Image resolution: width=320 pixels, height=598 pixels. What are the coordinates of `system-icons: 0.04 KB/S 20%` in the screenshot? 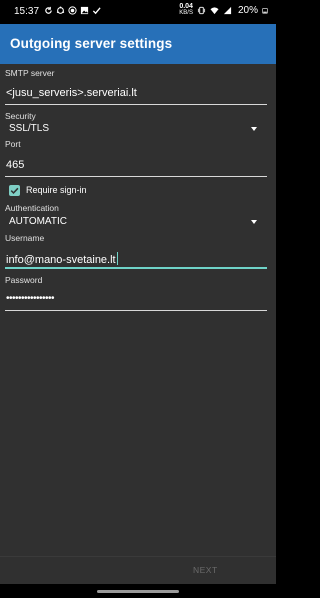 It's located at (223, 9).